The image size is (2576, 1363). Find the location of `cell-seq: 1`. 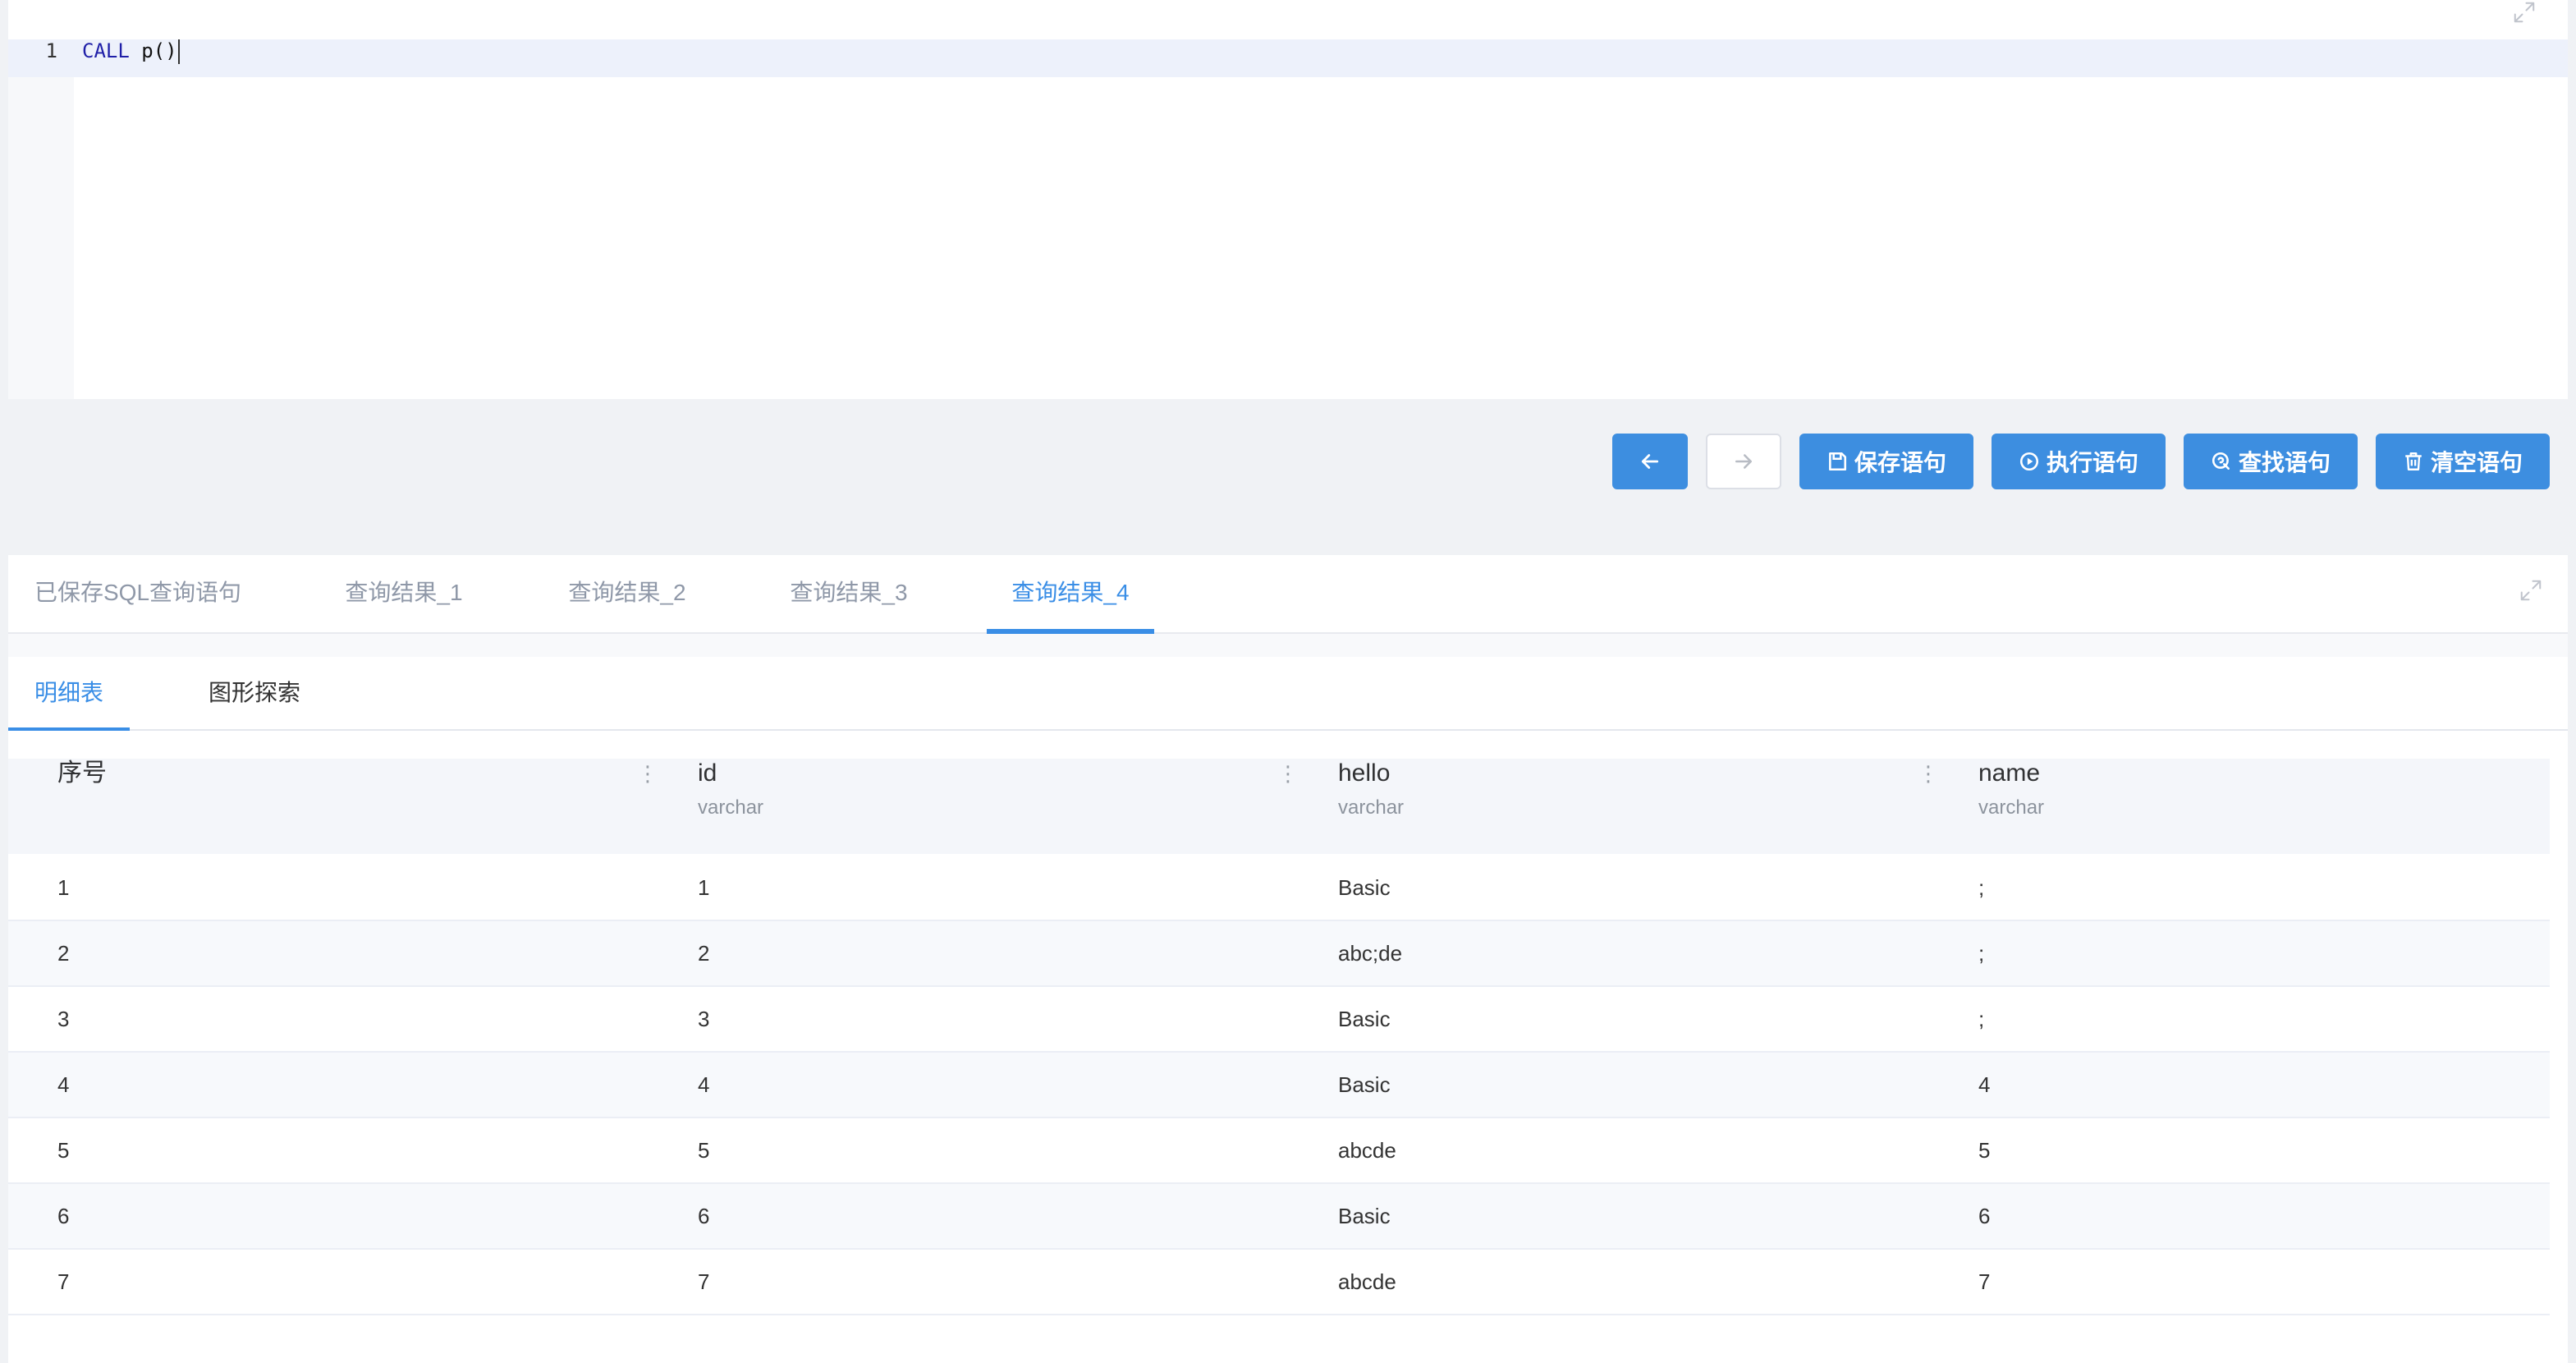

cell-seq: 1 is located at coordinates (63, 887).